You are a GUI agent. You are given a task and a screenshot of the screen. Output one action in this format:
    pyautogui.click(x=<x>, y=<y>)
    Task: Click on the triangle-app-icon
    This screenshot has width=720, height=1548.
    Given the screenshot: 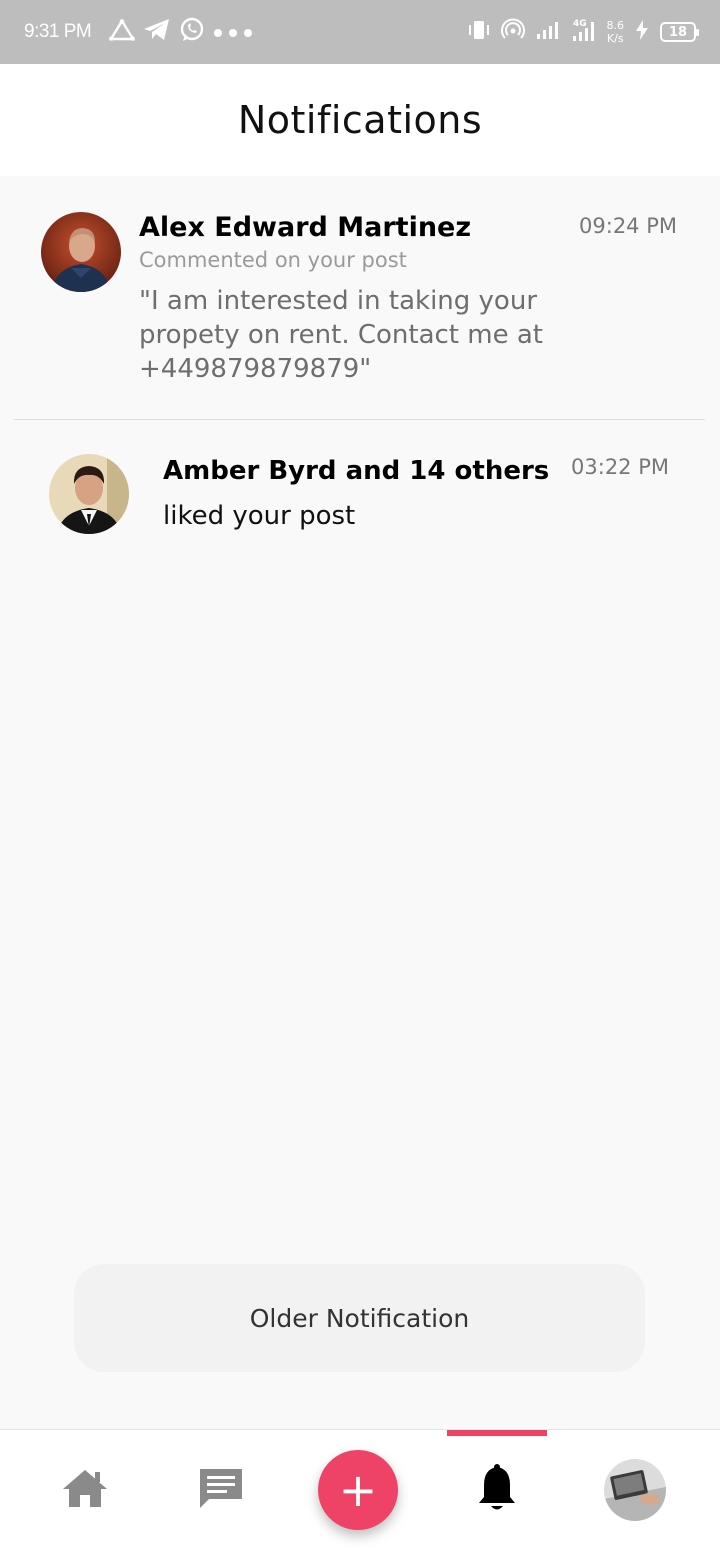 What is the action you would take?
    pyautogui.click(x=122, y=31)
    